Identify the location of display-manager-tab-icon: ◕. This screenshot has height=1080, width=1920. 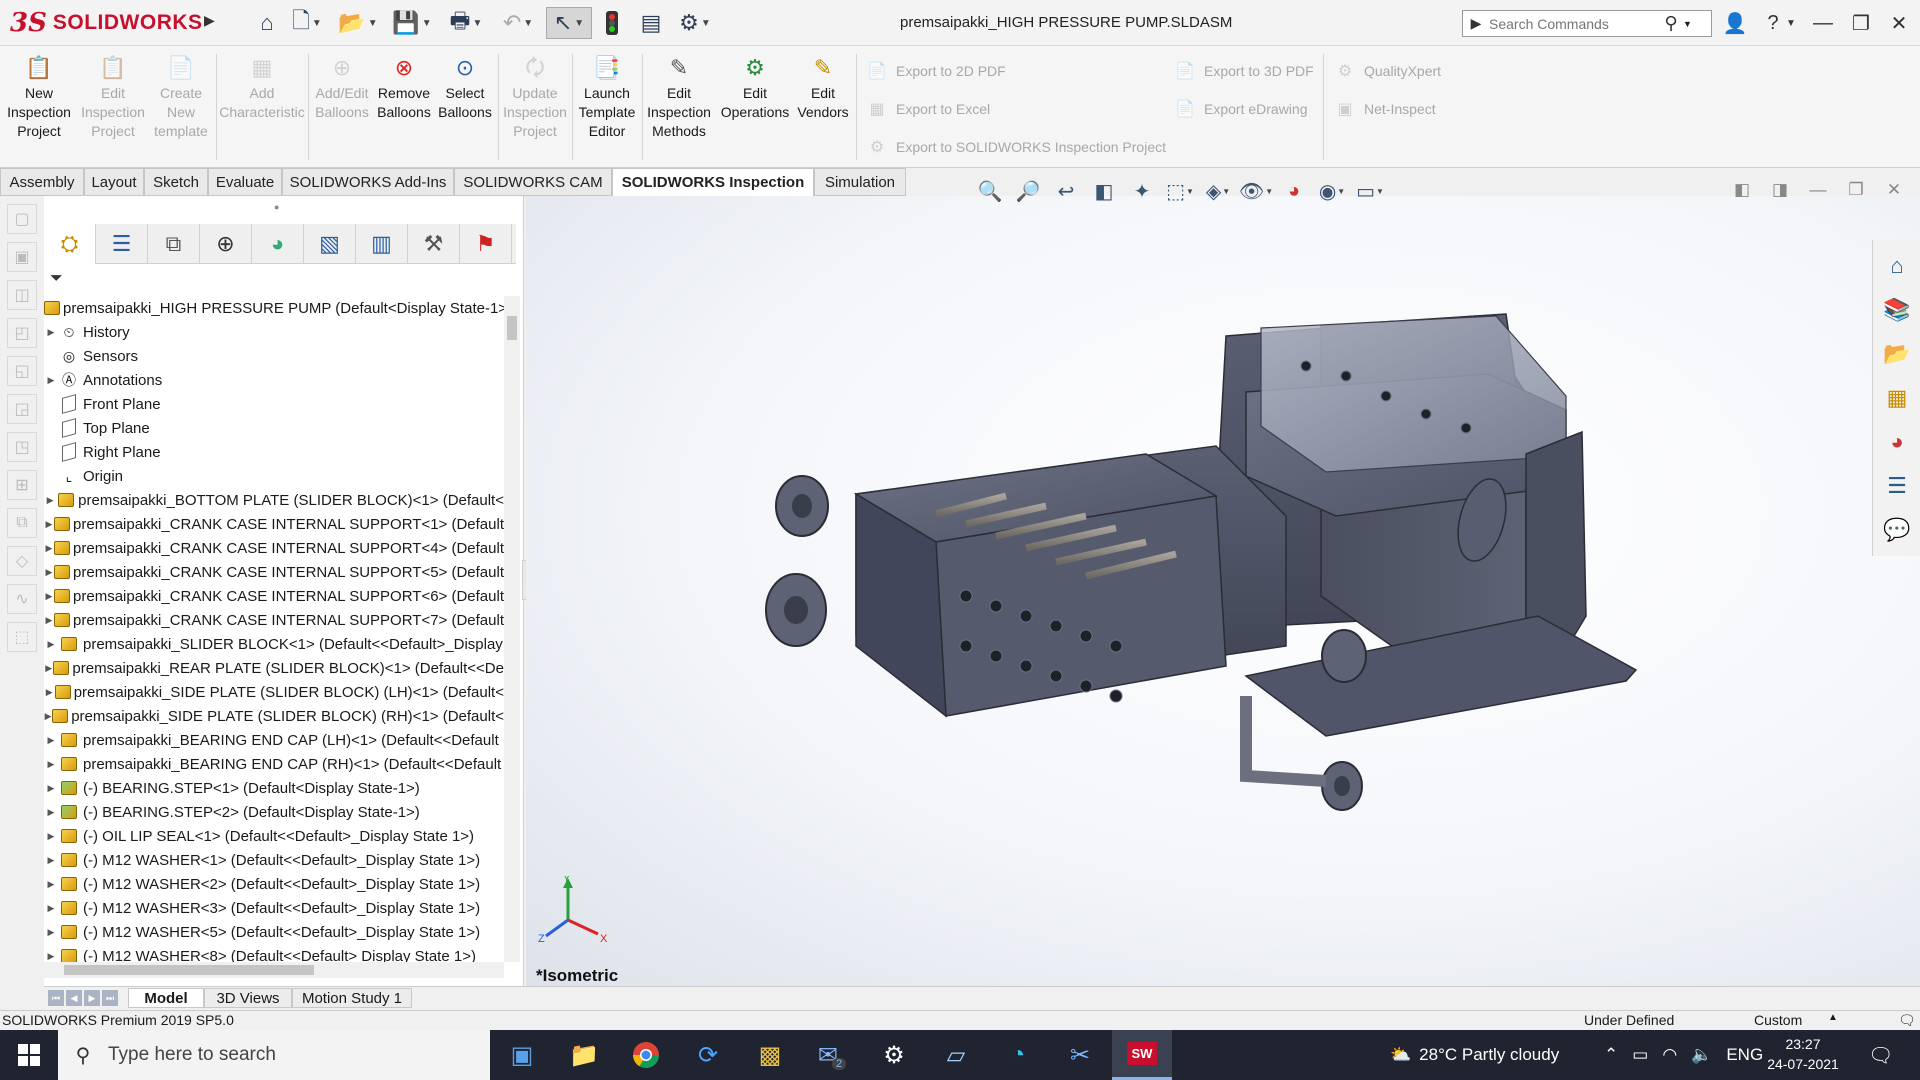
(278, 244).